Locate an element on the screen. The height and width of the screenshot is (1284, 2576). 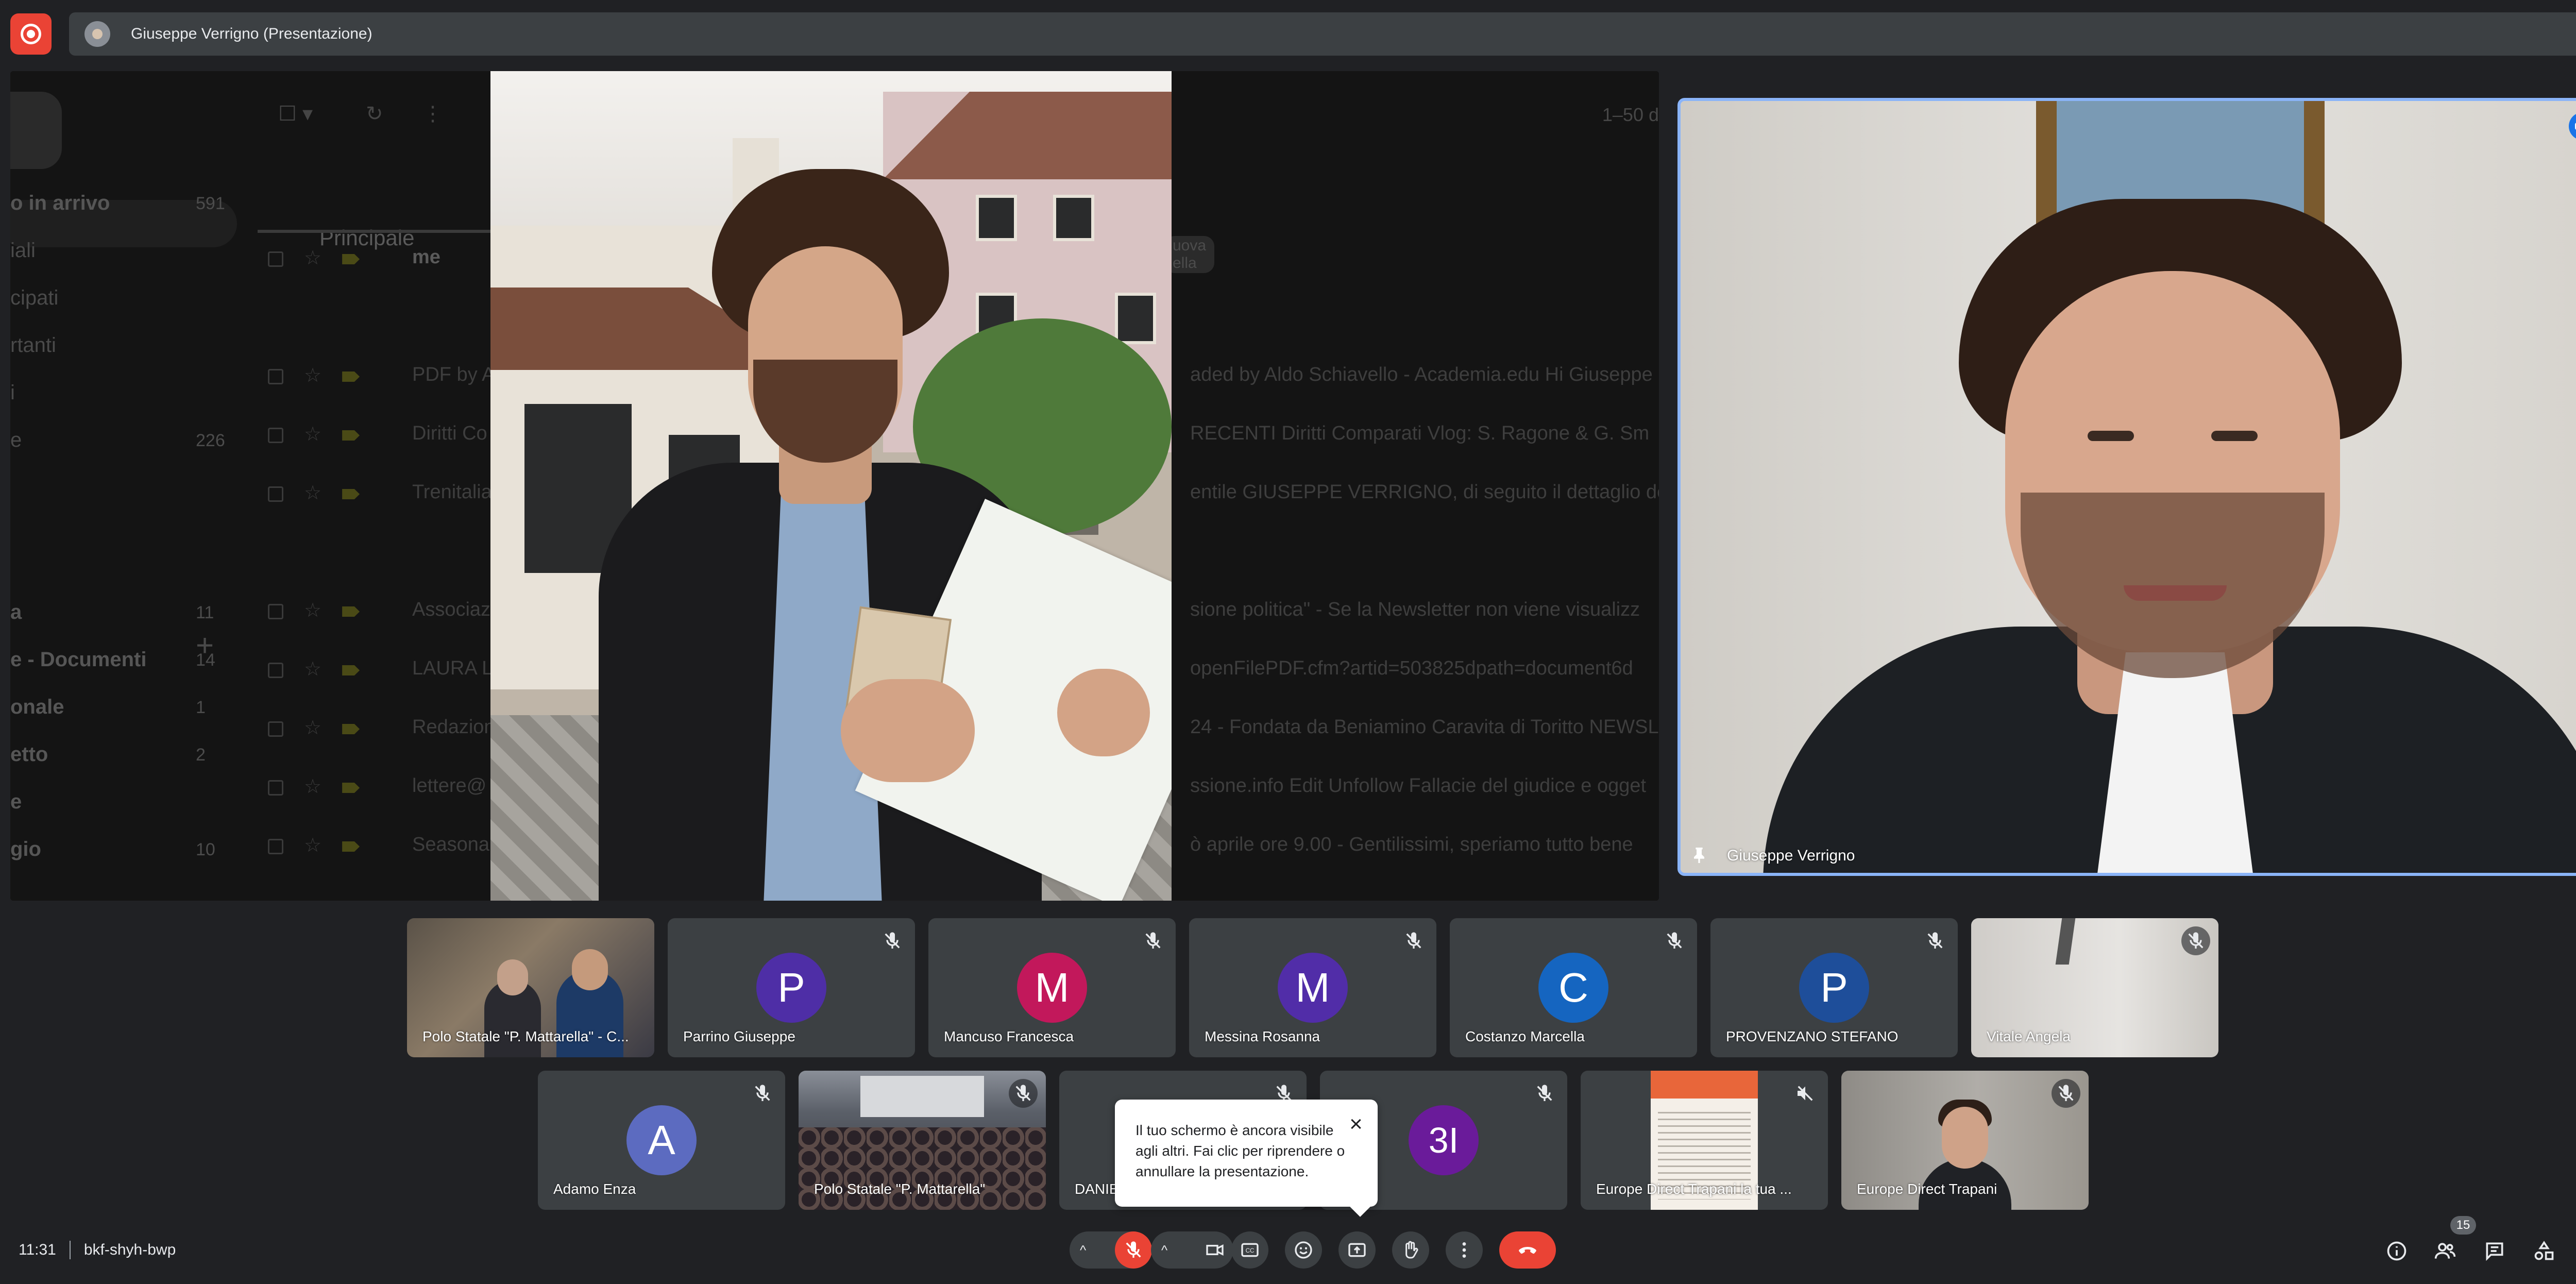
gmail-folder-label: etto is located at coordinates (29, 755).